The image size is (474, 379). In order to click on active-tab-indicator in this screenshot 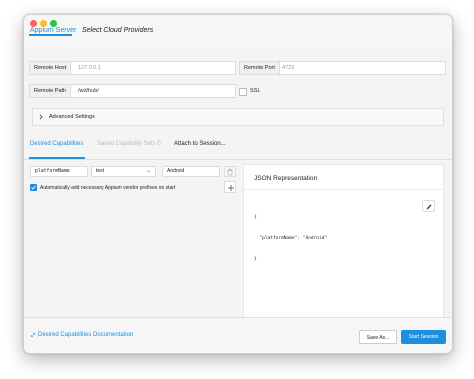, I will do `click(50, 35)`.